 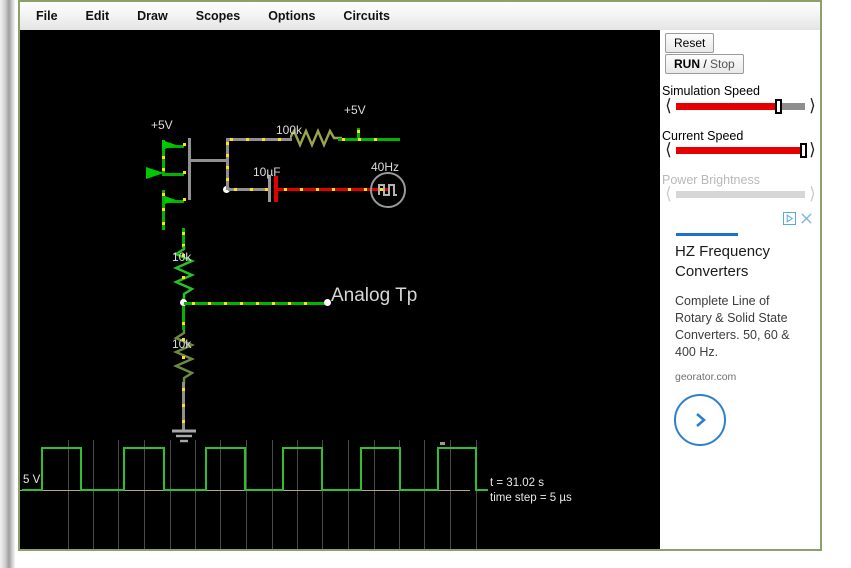 What do you see at coordinates (687, 64) in the screenshot?
I see `run-label: RUN` at bounding box center [687, 64].